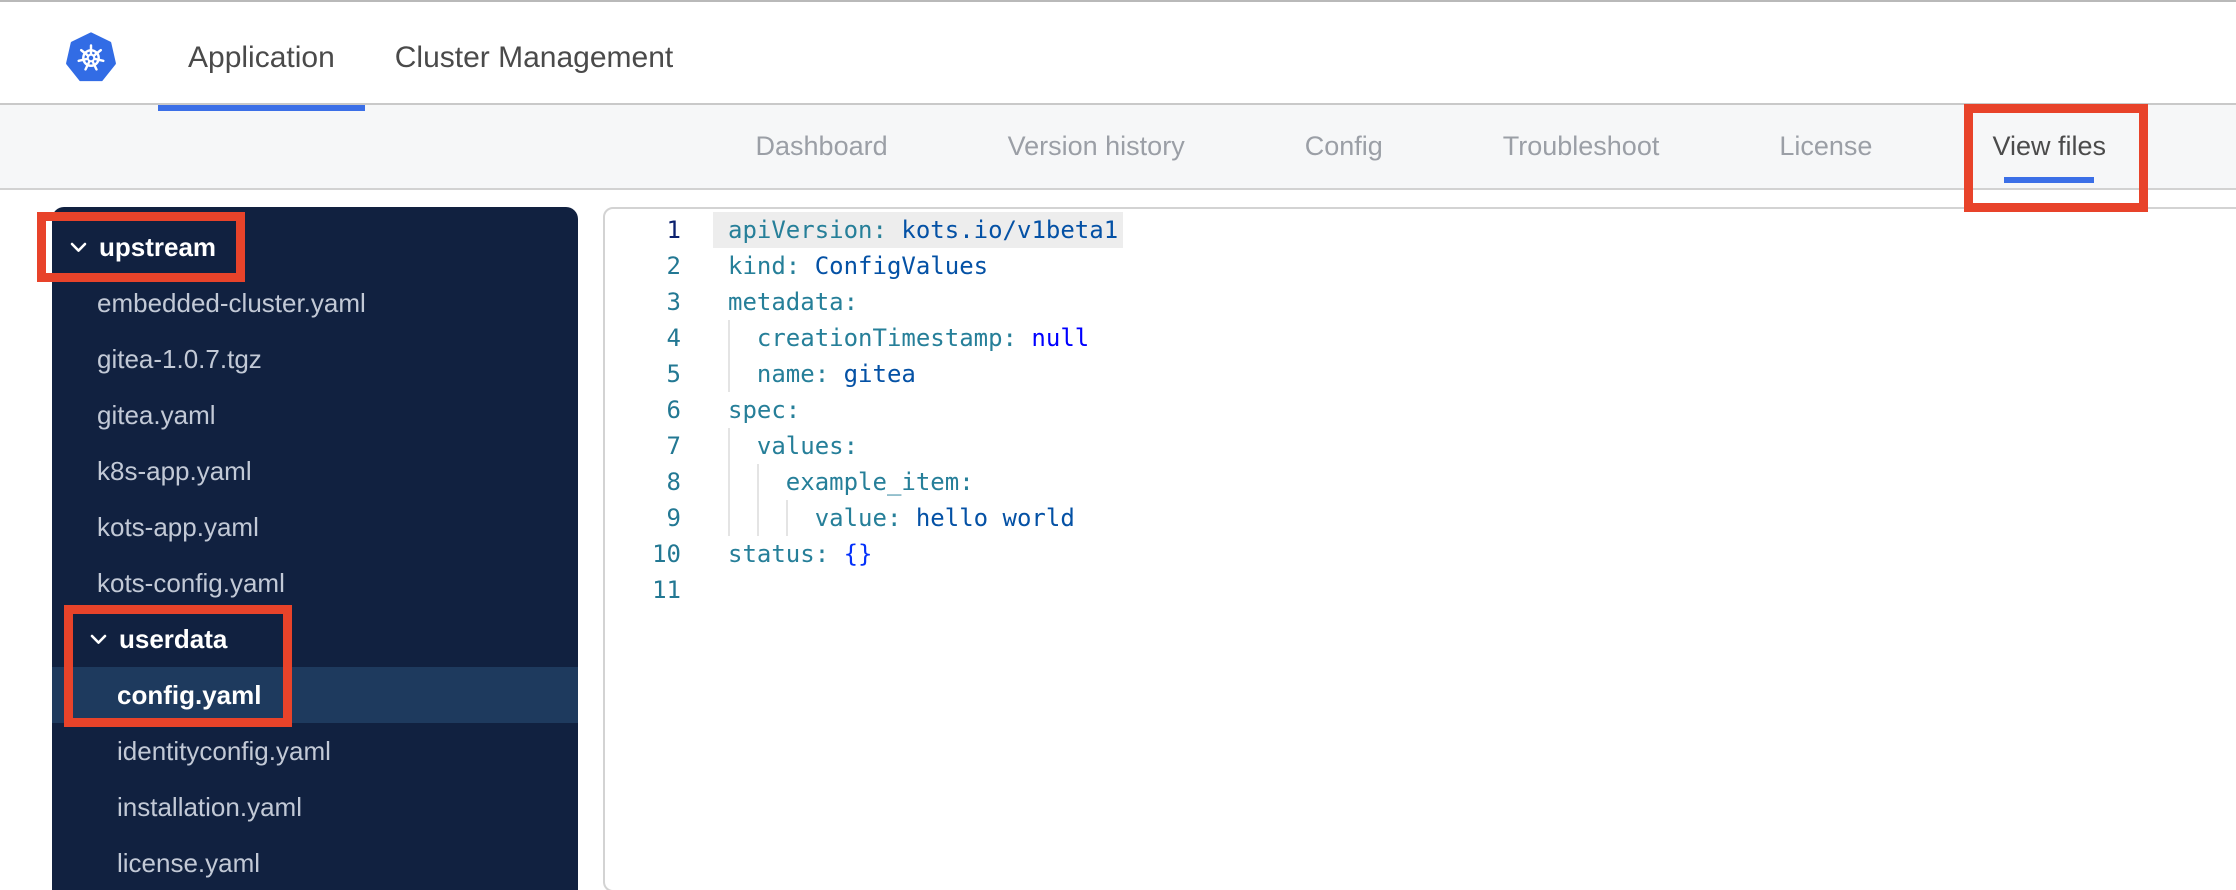 The height and width of the screenshot is (890, 2236). What do you see at coordinates (807, 230) in the screenshot?
I see `code-token: apiVersion:` at bounding box center [807, 230].